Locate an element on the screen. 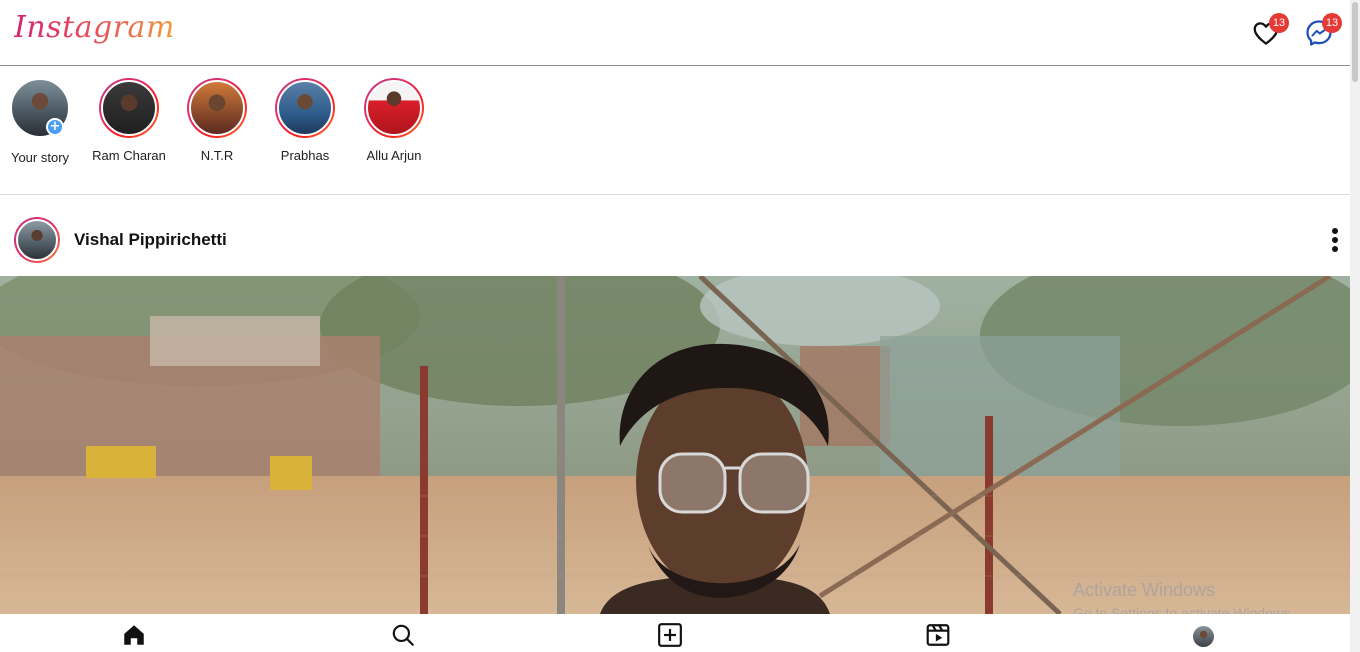 The width and height of the screenshot is (1360, 652). story-ram-charan: Ram Charan is located at coordinates (129, 120).